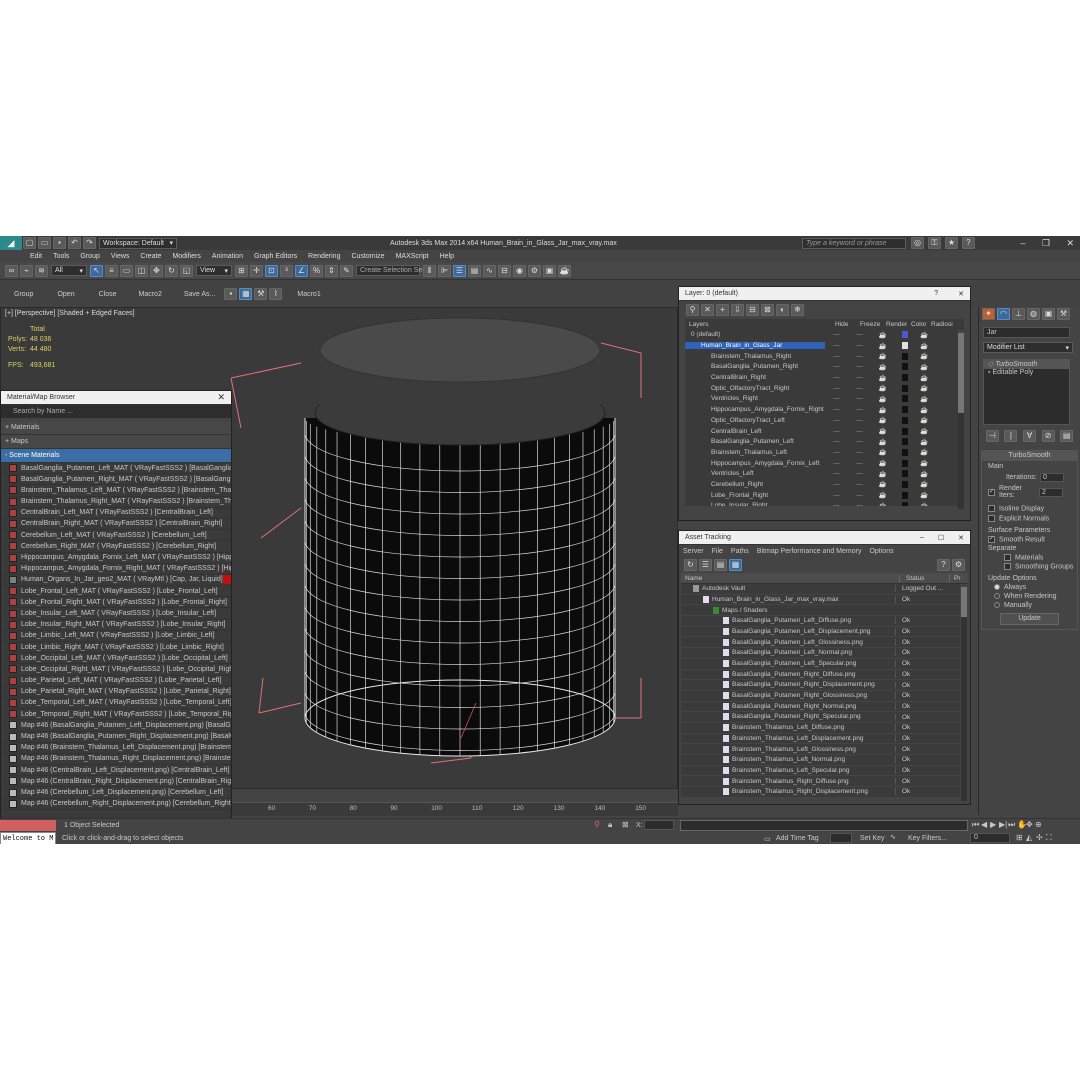 Image resolution: width=1080 pixels, height=1080 pixels. I want to click on menu-maxscript: MAXScript, so click(412, 256).